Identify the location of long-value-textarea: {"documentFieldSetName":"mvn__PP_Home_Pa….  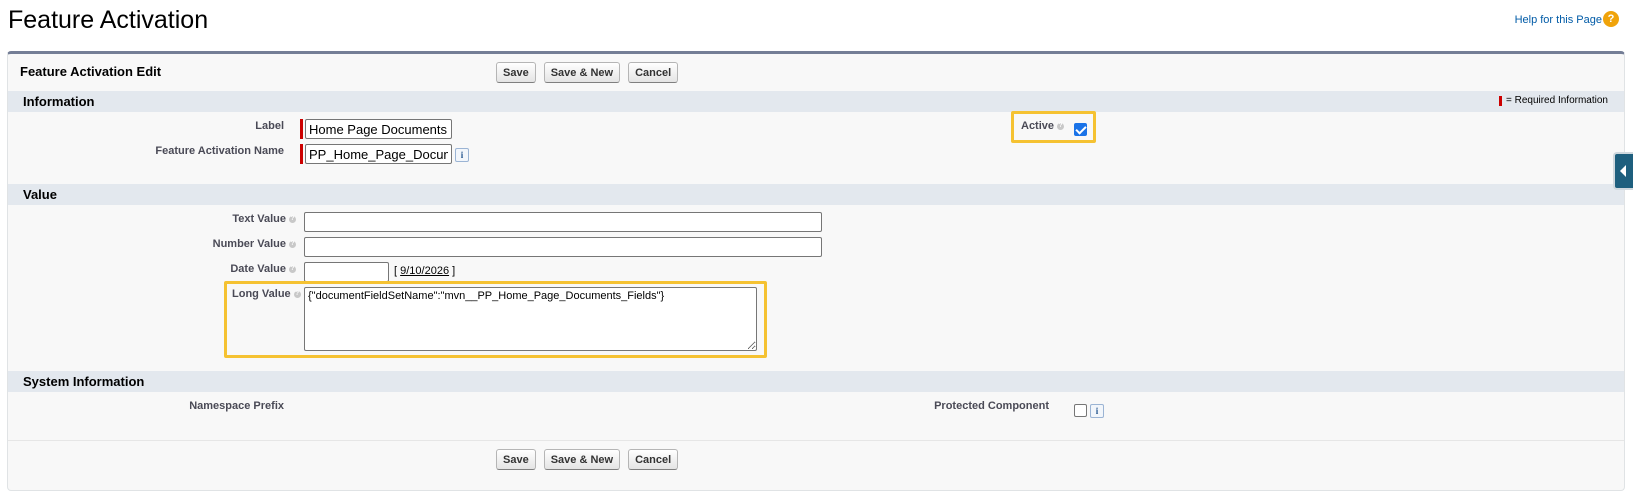
(530, 319).